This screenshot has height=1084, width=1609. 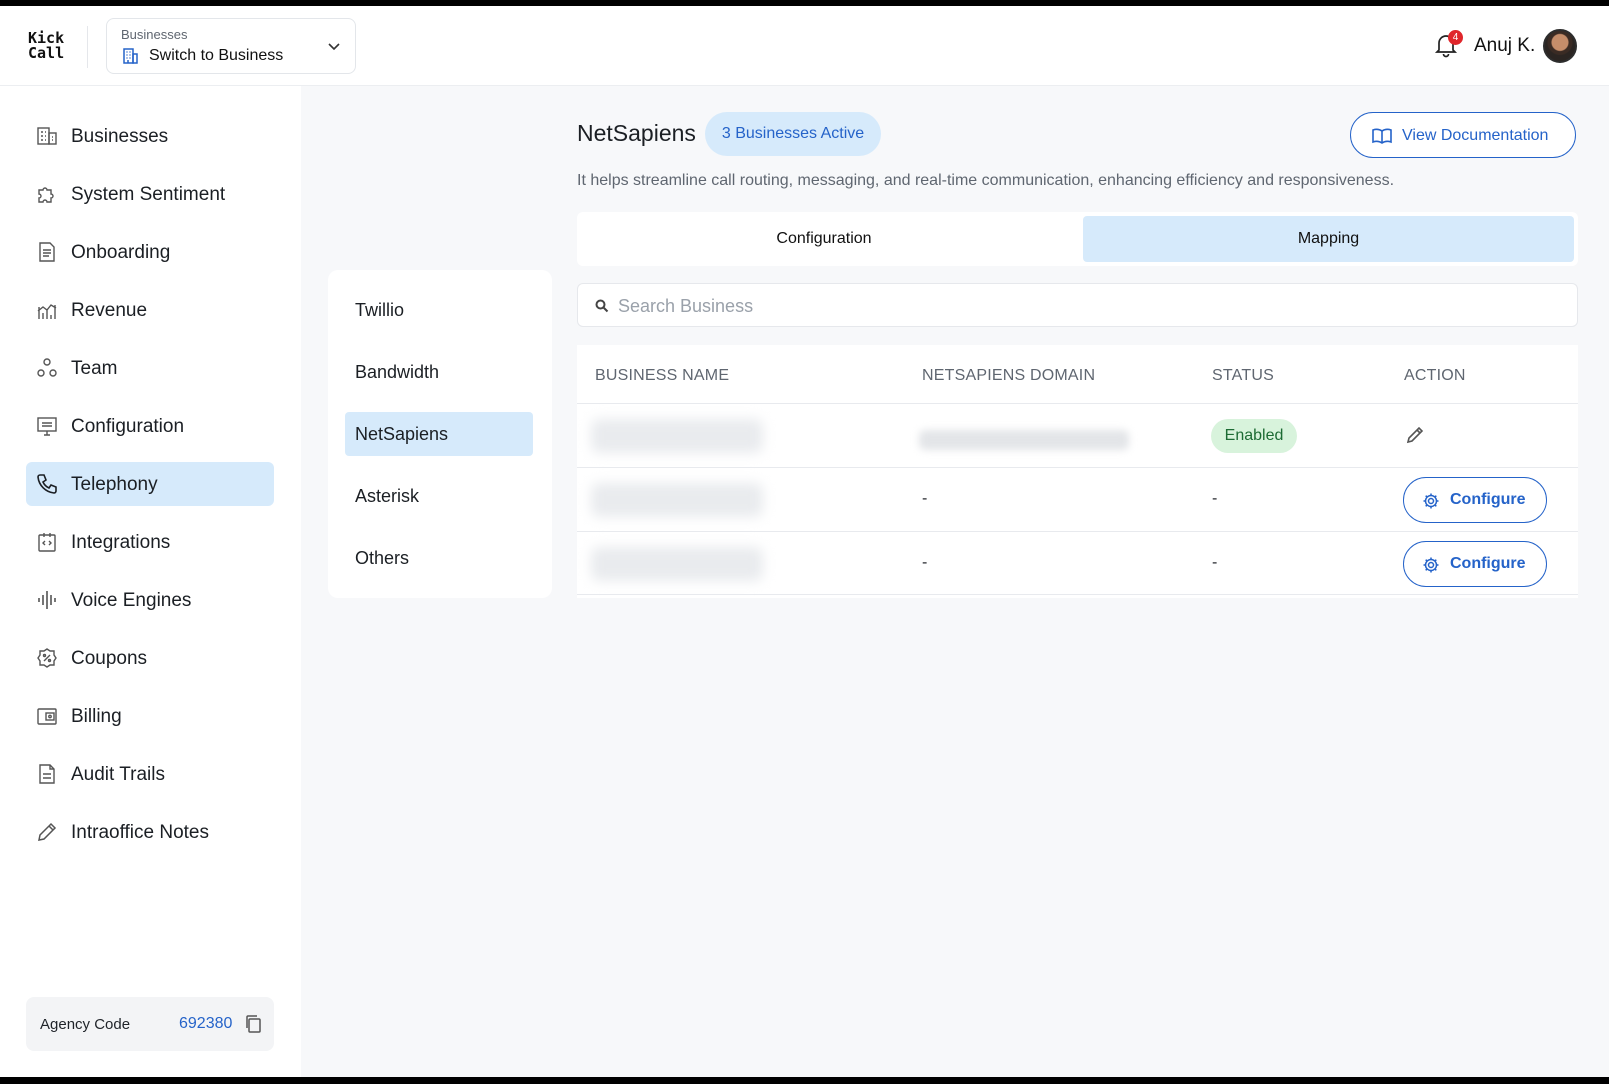 I want to click on domain-redacted, so click(x=1024, y=440).